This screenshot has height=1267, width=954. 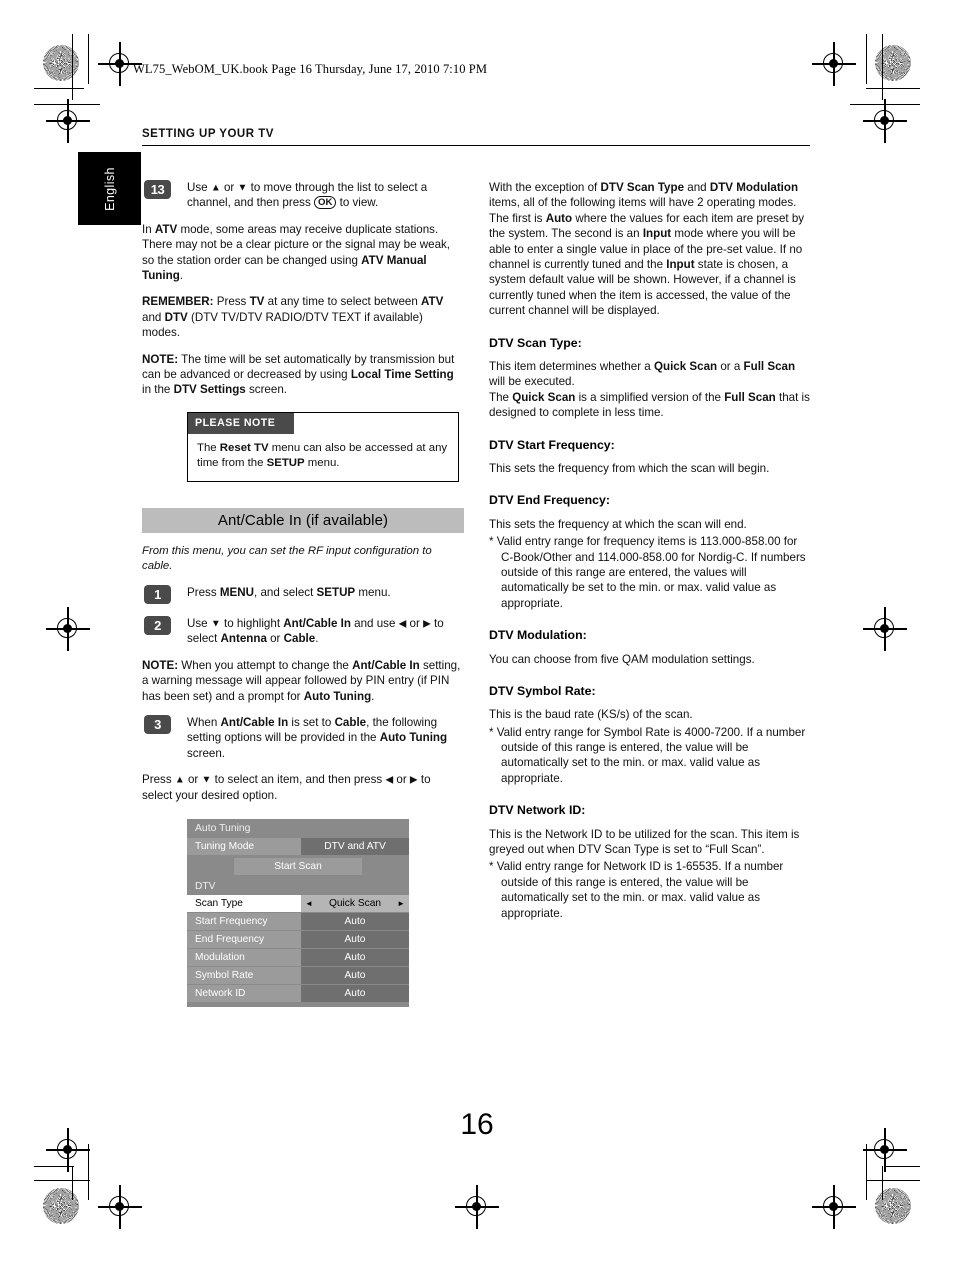 I want to click on osd-row-scan-type: Scan Type ◄ Quick Scan ►, so click(x=298, y=903).